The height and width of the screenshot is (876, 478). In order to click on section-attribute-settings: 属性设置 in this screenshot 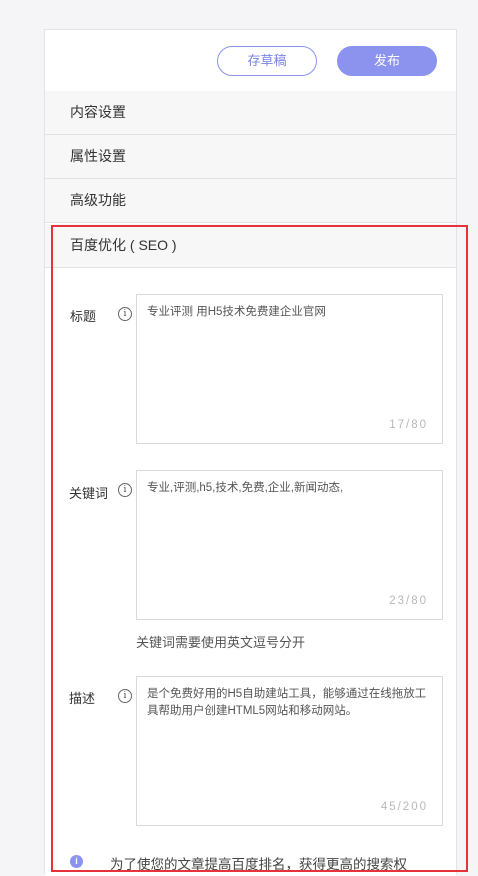, I will do `click(250, 157)`.